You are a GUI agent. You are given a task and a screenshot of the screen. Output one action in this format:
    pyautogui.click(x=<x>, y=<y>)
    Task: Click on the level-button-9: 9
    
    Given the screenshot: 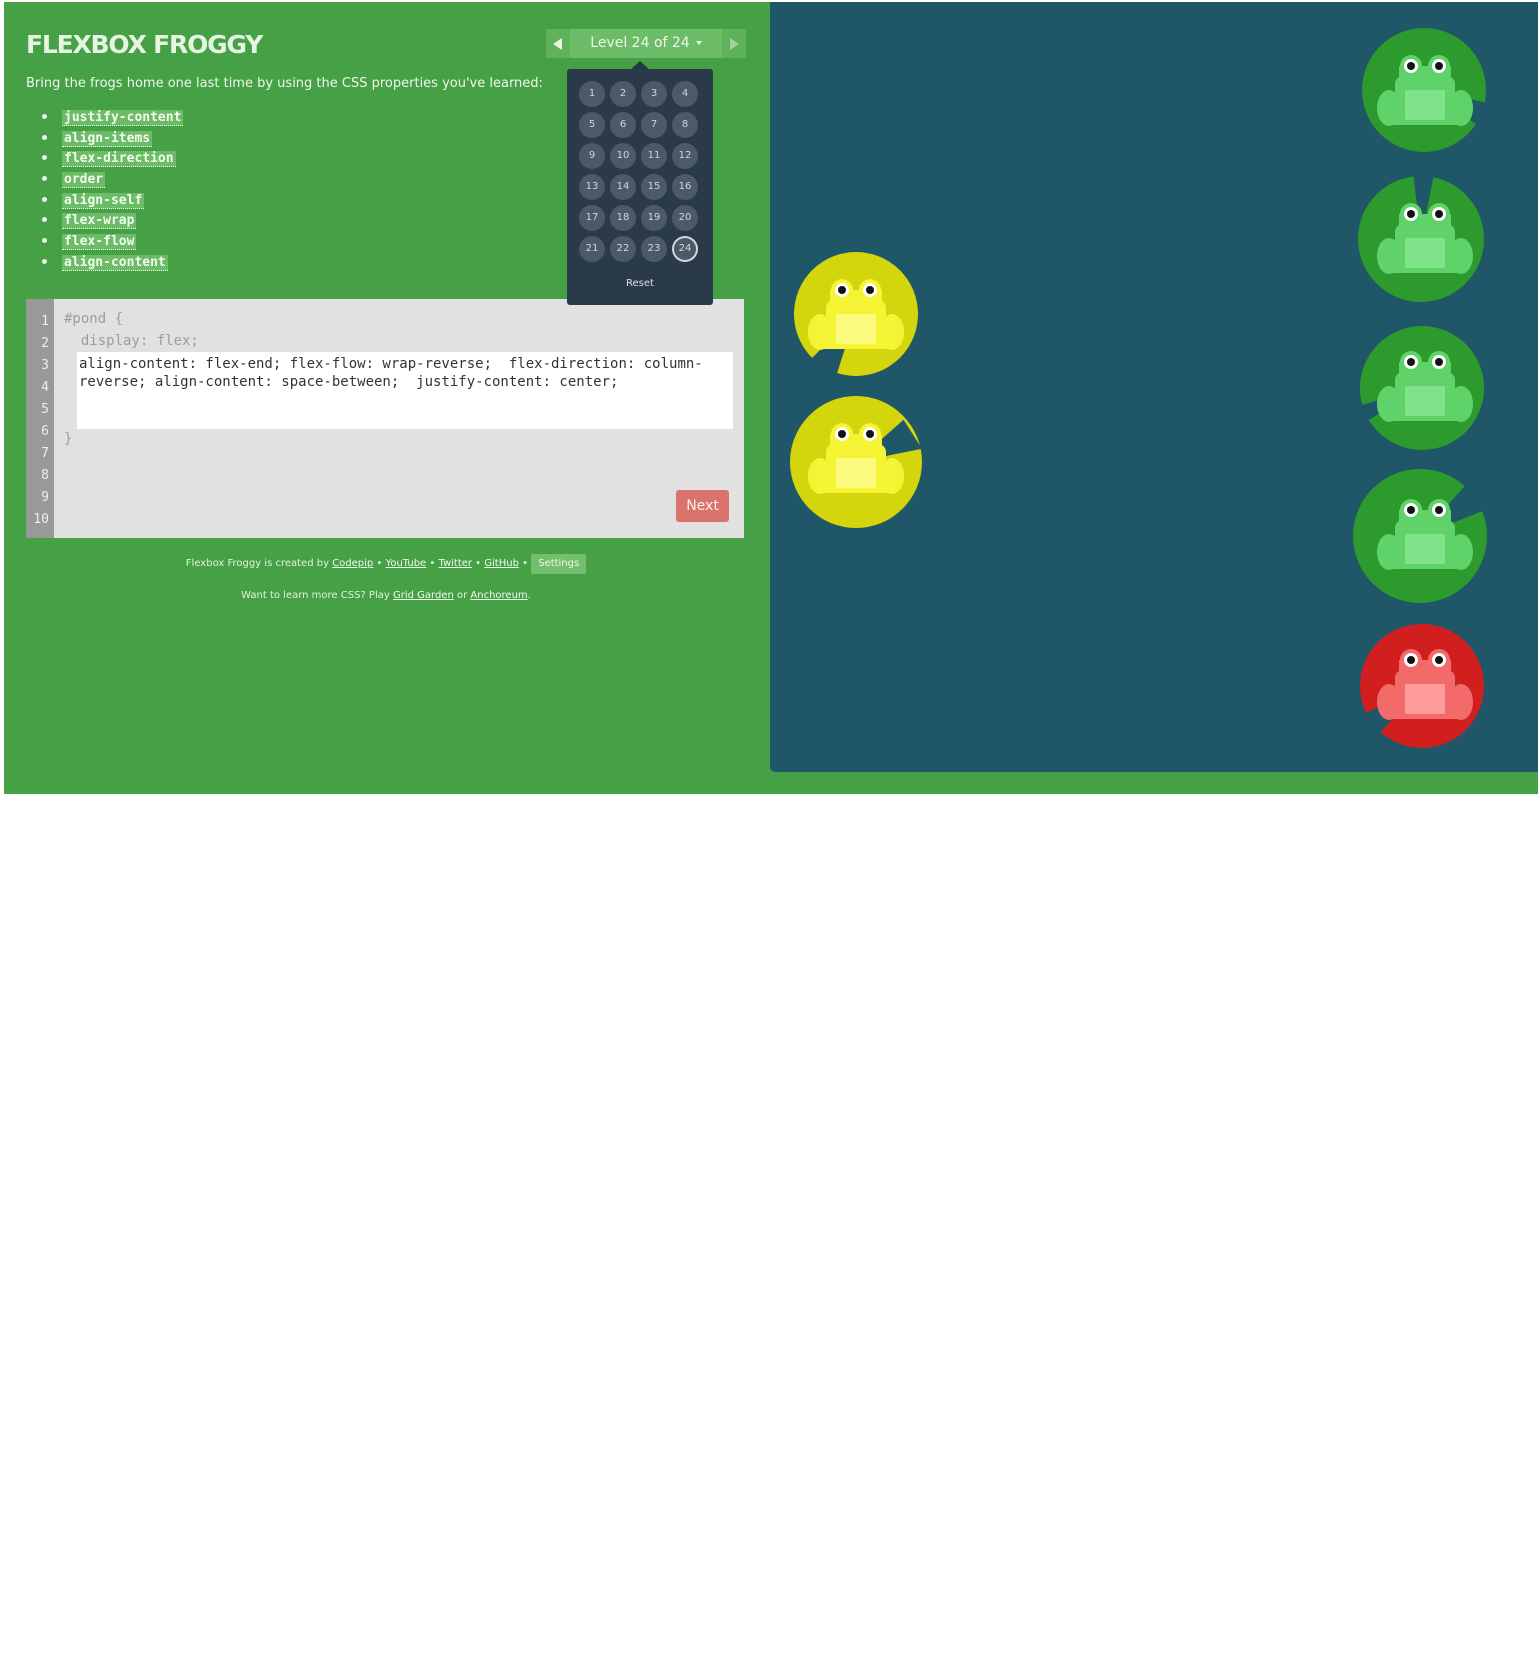 What is the action you would take?
    pyautogui.click(x=592, y=156)
    